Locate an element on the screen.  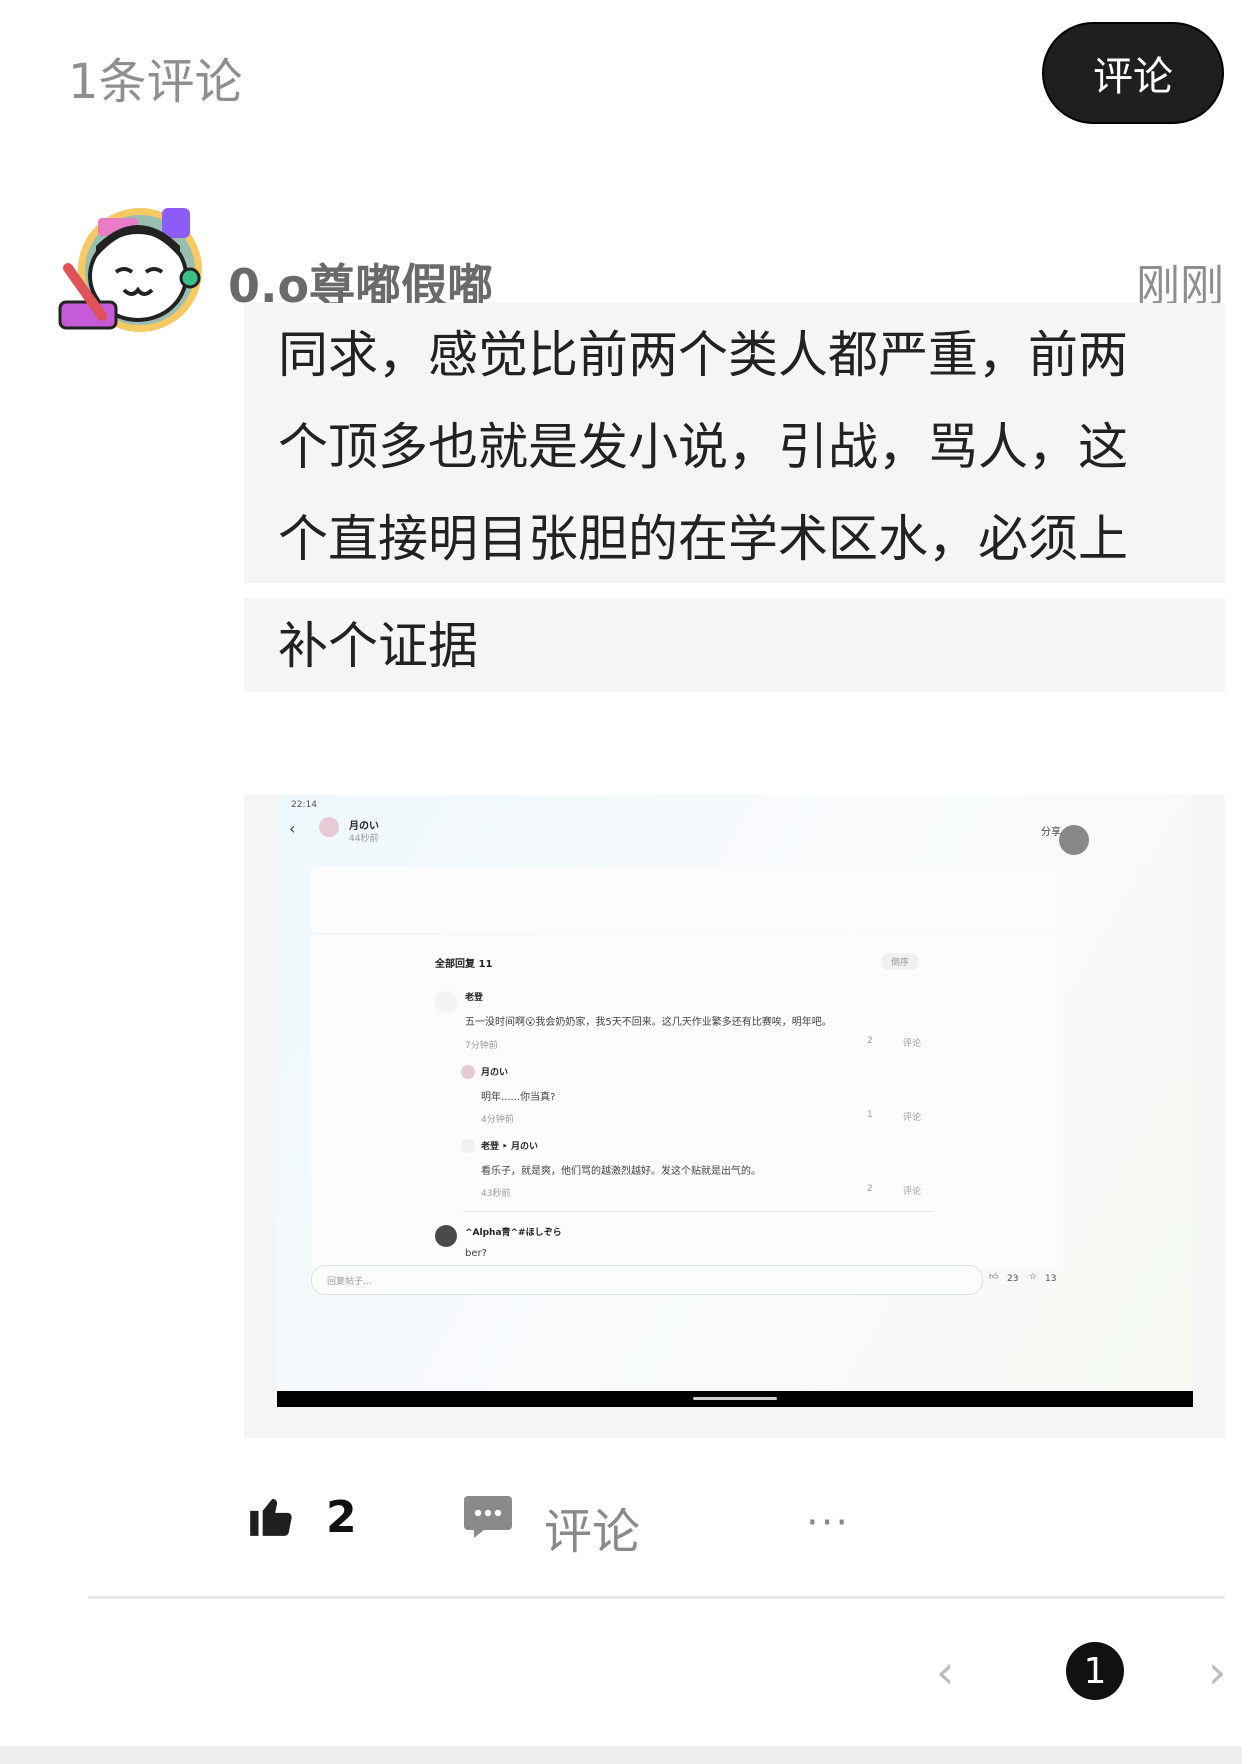
like-icon: 👍︎ is located at coordinates (994, 1277).